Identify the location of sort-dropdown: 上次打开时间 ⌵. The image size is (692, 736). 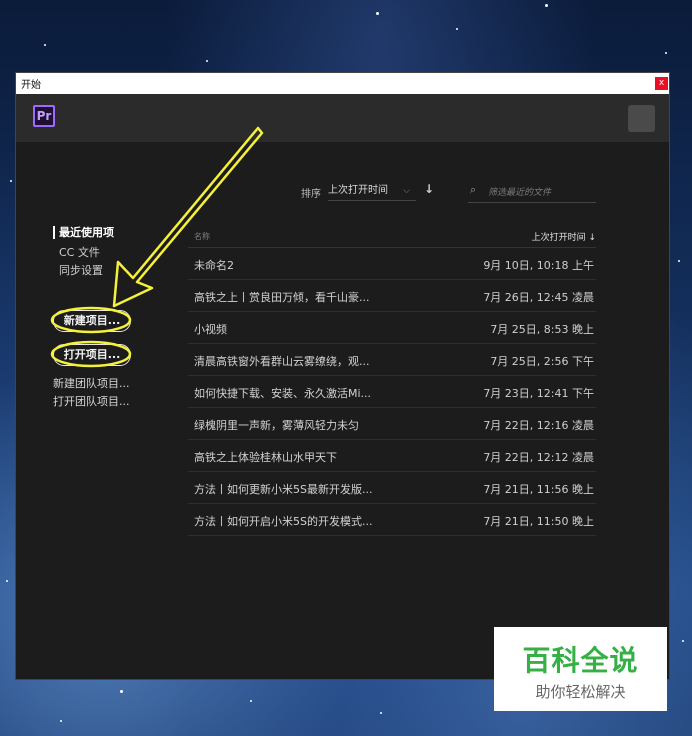
(372, 191).